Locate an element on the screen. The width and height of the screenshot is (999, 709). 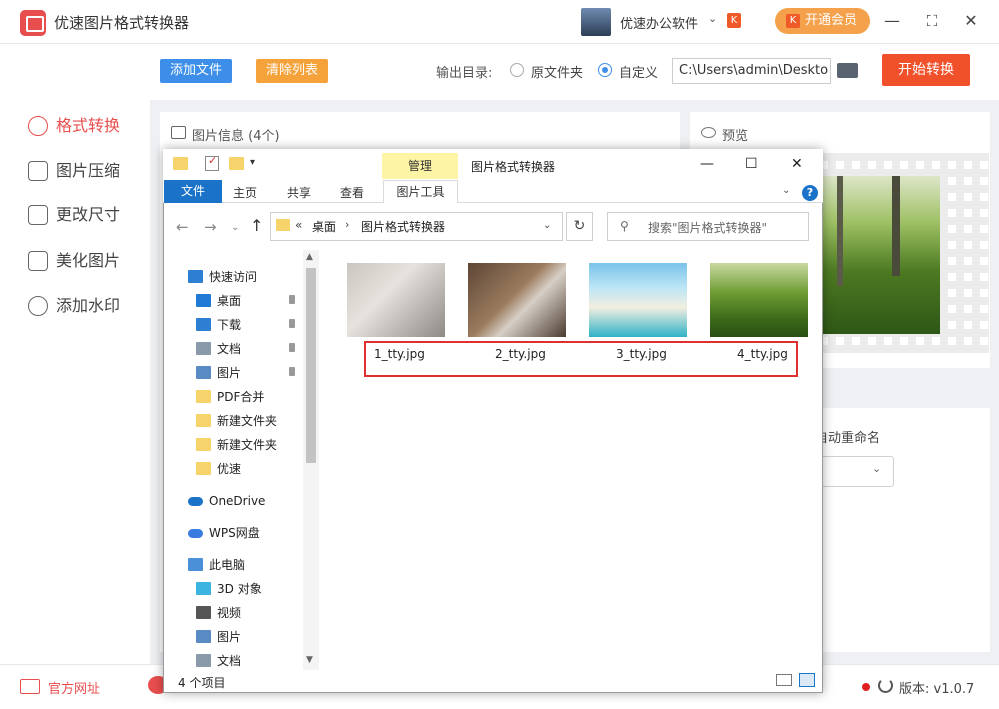
compress-icon is located at coordinates (38, 171).